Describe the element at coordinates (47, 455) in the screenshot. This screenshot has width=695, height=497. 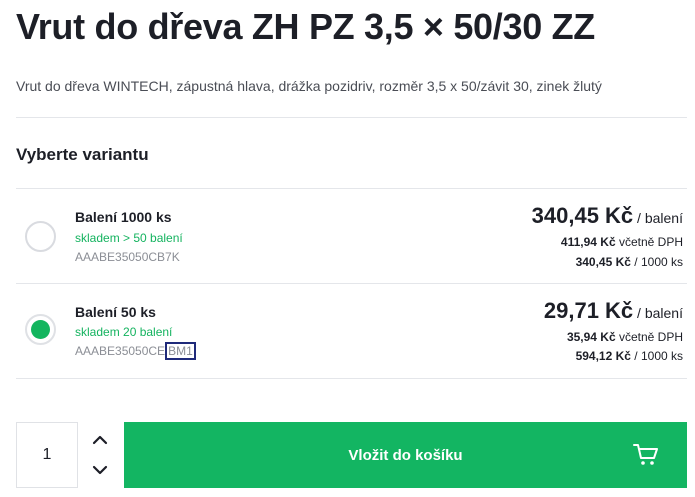
I see `quantity-input: 1` at that location.